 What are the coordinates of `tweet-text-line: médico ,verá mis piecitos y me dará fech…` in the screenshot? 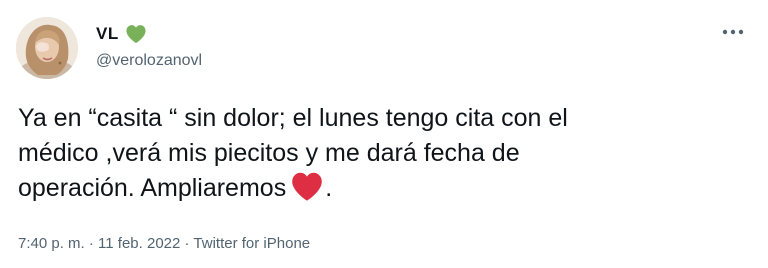 It's located at (269, 153).